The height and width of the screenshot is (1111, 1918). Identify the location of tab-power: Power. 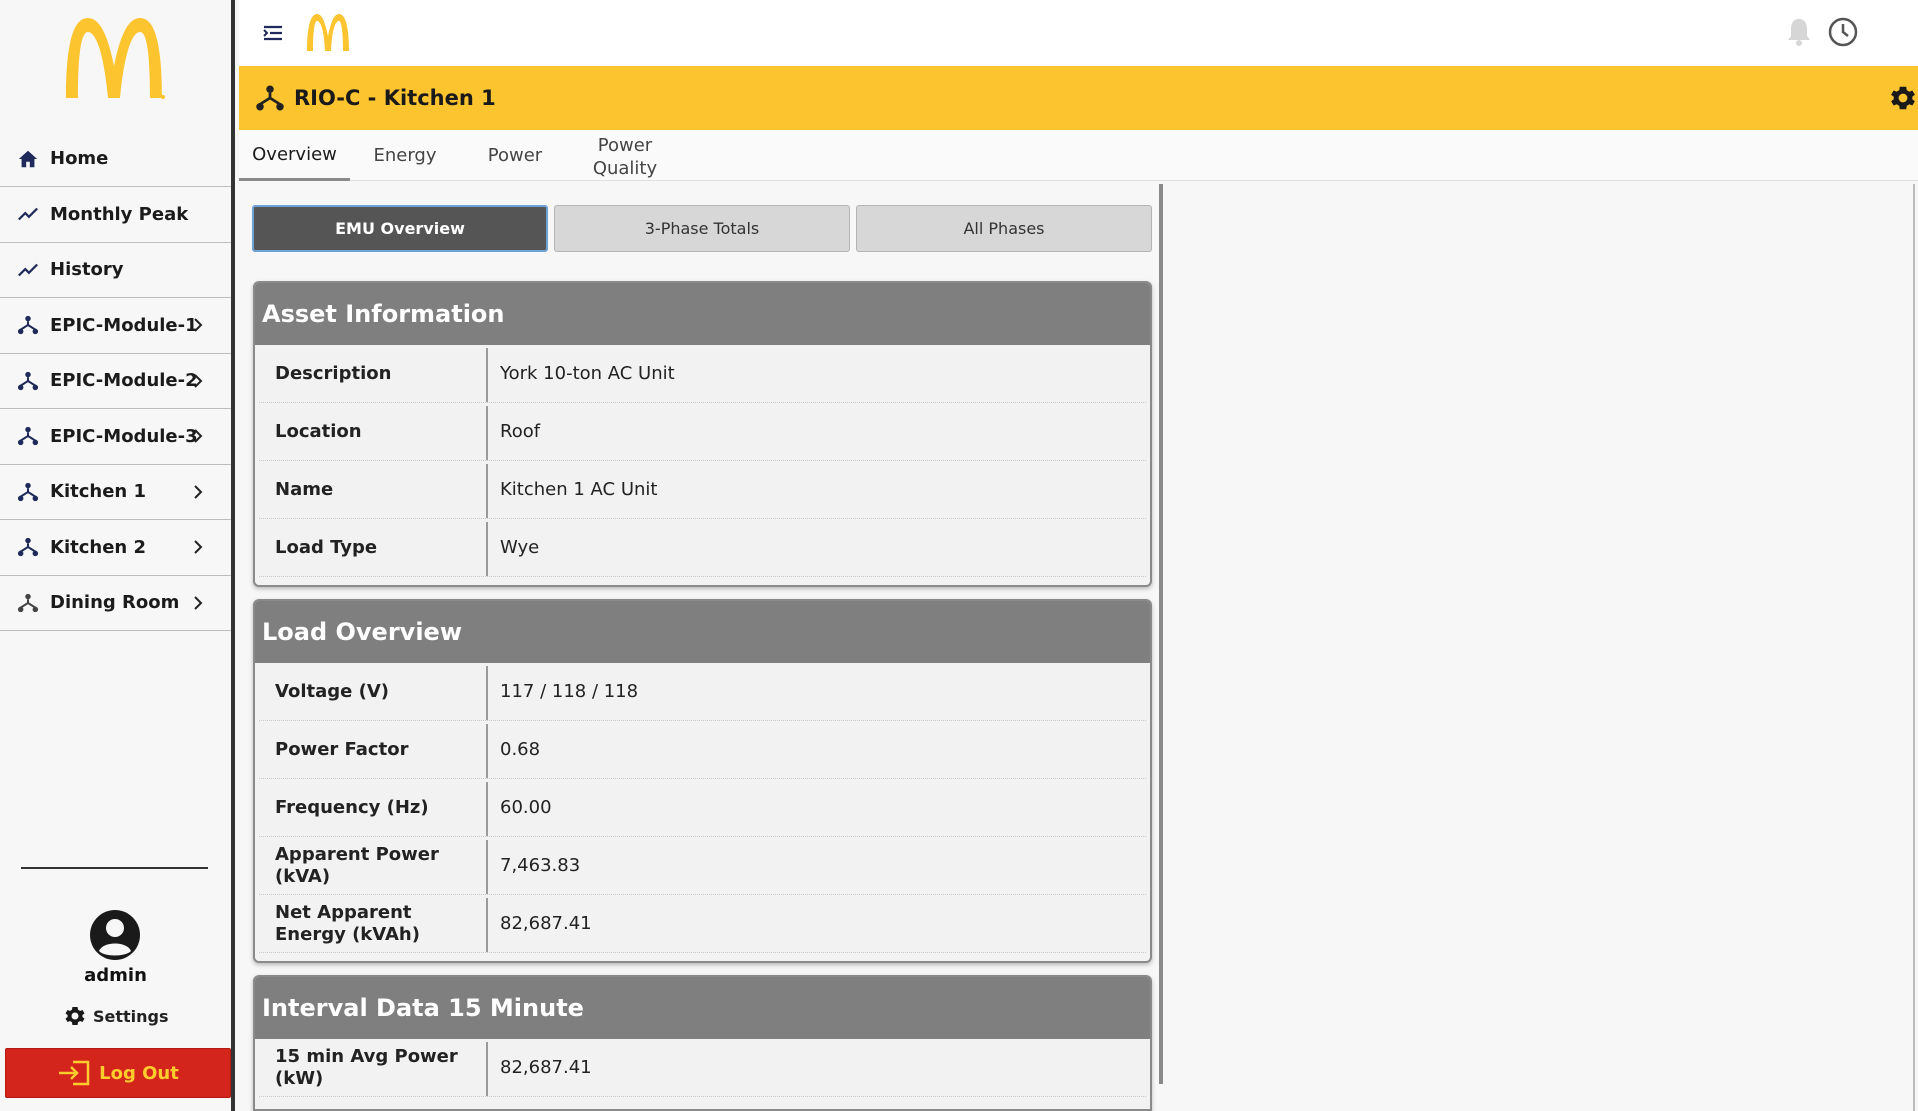
(515, 155).